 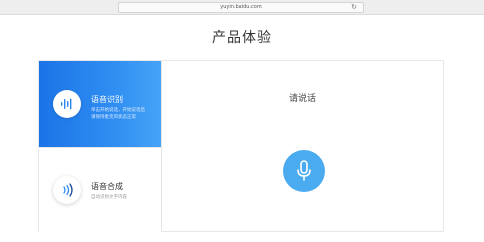 I want to click on sidebar-item-description: 自动识别文字内容, so click(x=109, y=197).